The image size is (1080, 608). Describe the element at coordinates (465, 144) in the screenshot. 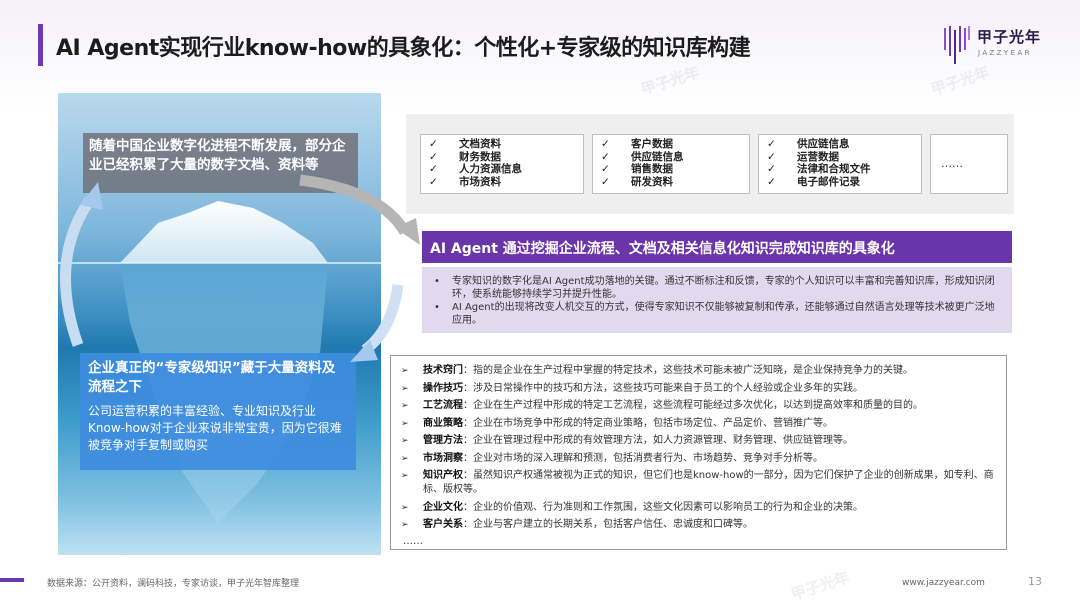

I see `category-item: ✓ 文档资料` at that location.